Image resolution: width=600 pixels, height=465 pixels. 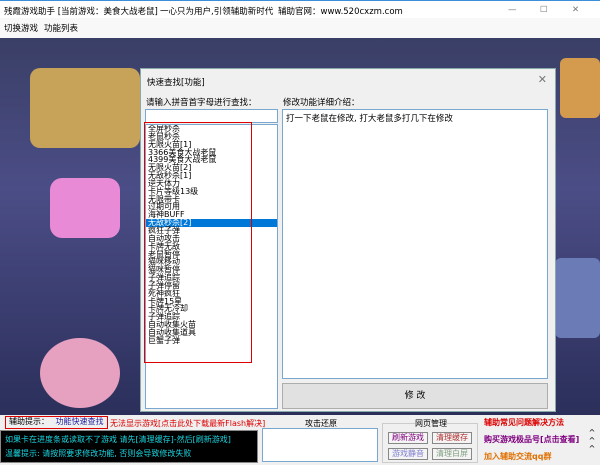 What do you see at coordinates (592, 441) in the screenshot?
I see `scroll-up-button: ^ ^ ^` at bounding box center [592, 441].